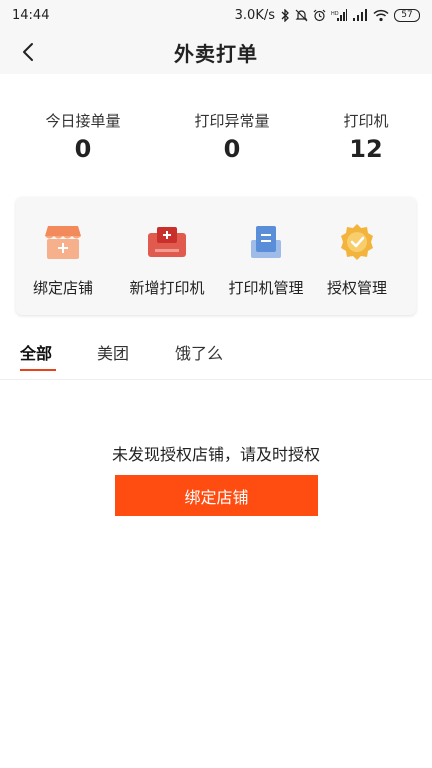 Image resolution: width=432 pixels, height=768 pixels. Describe the element at coordinates (38, 370) in the screenshot. I see `active-tab-underline` at that location.